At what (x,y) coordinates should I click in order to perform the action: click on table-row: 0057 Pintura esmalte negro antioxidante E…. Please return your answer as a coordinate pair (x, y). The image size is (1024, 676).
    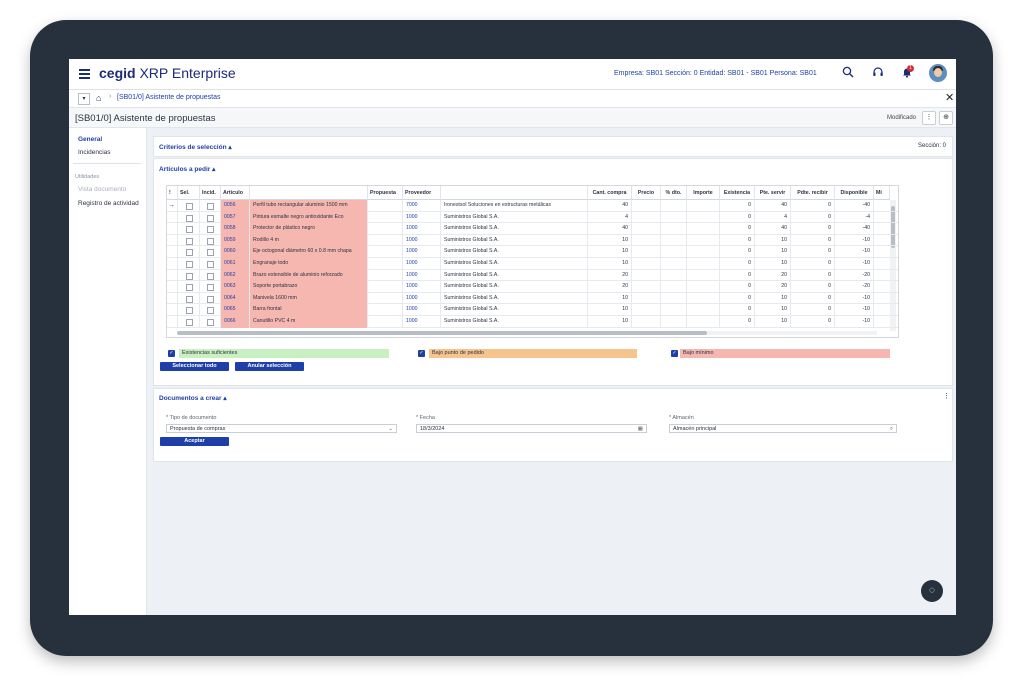
    Looking at the image, I should click on (532, 217).